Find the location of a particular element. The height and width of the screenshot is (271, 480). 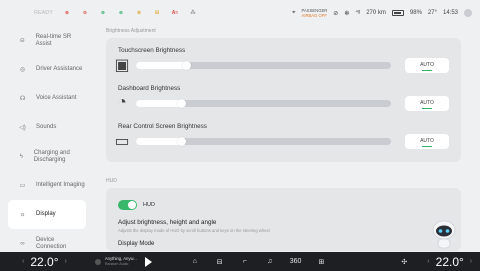

signal-icon: ⁴ᵍ is located at coordinates (358, 13).